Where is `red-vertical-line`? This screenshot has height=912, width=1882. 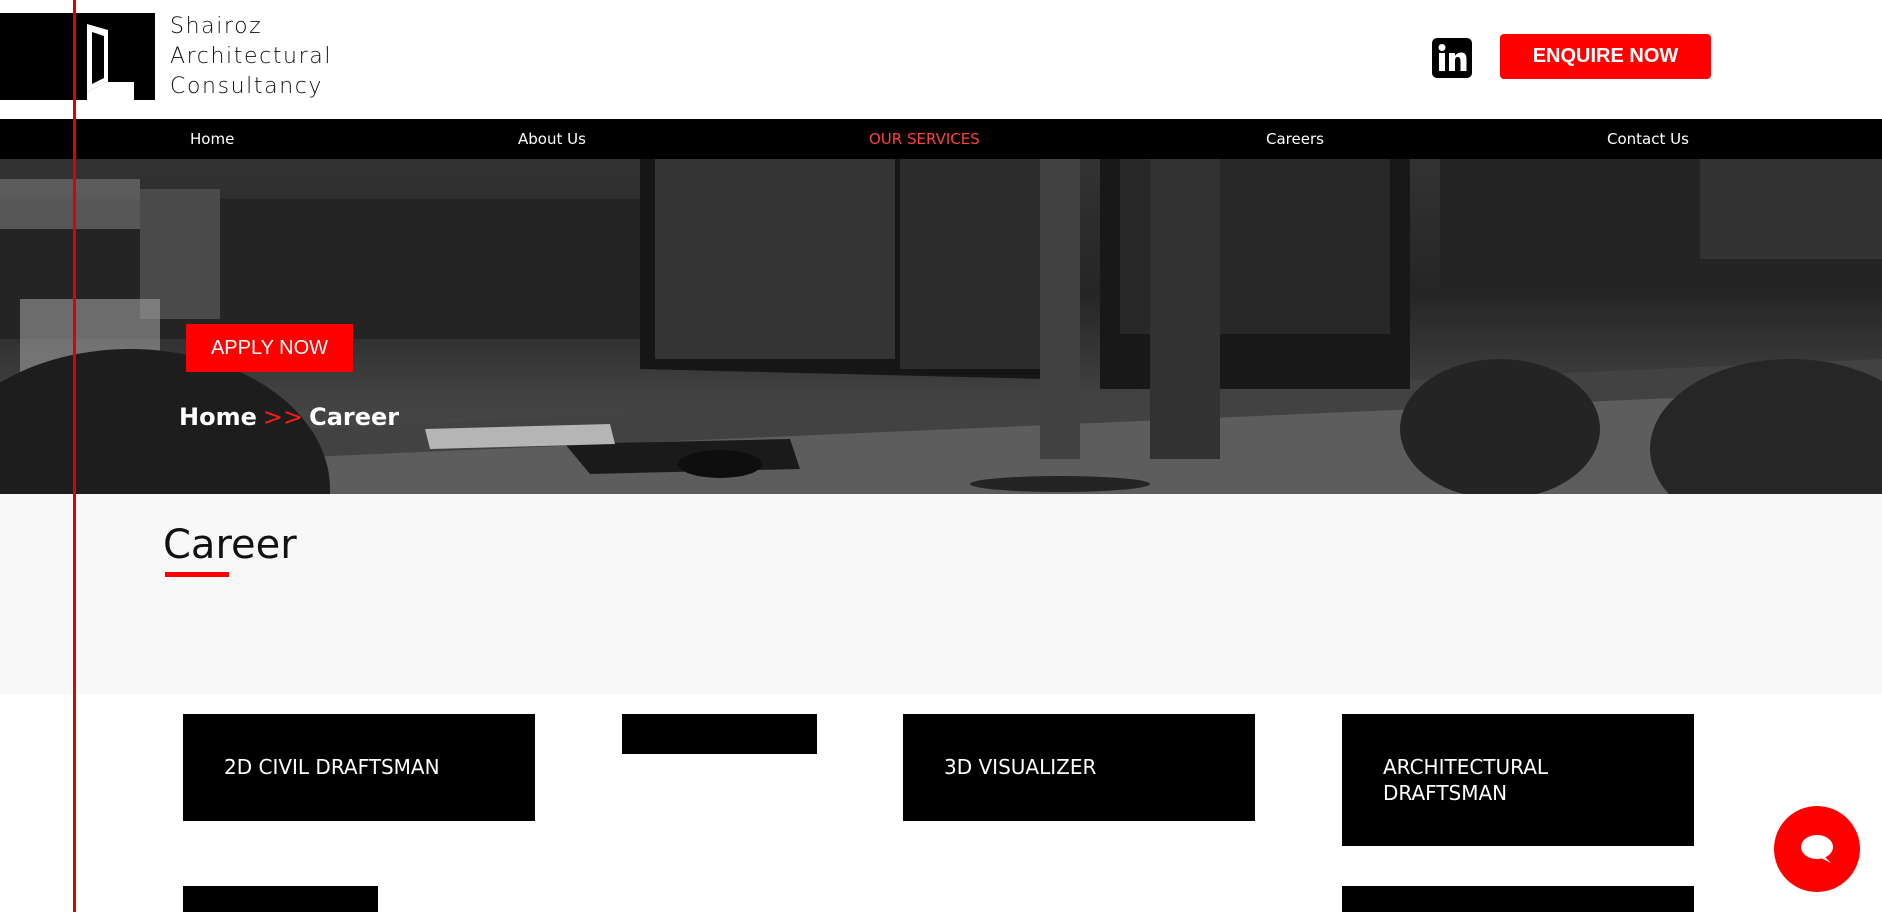
red-vertical-line is located at coordinates (74, 456).